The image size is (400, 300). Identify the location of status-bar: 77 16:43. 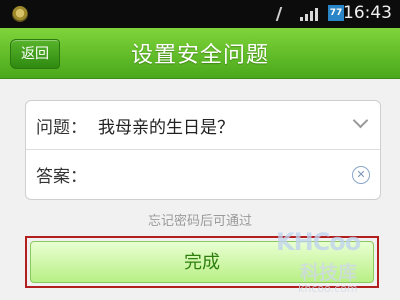
(200, 14).